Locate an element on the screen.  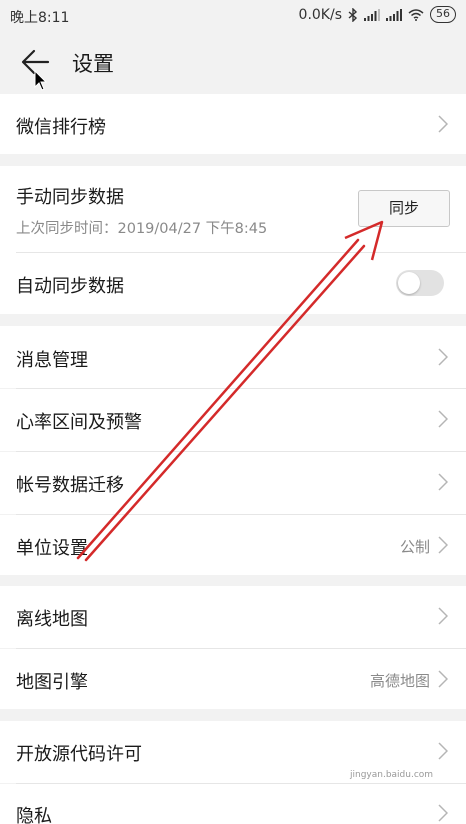
map-engine-value: 高德地图 is located at coordinates (399, 681).